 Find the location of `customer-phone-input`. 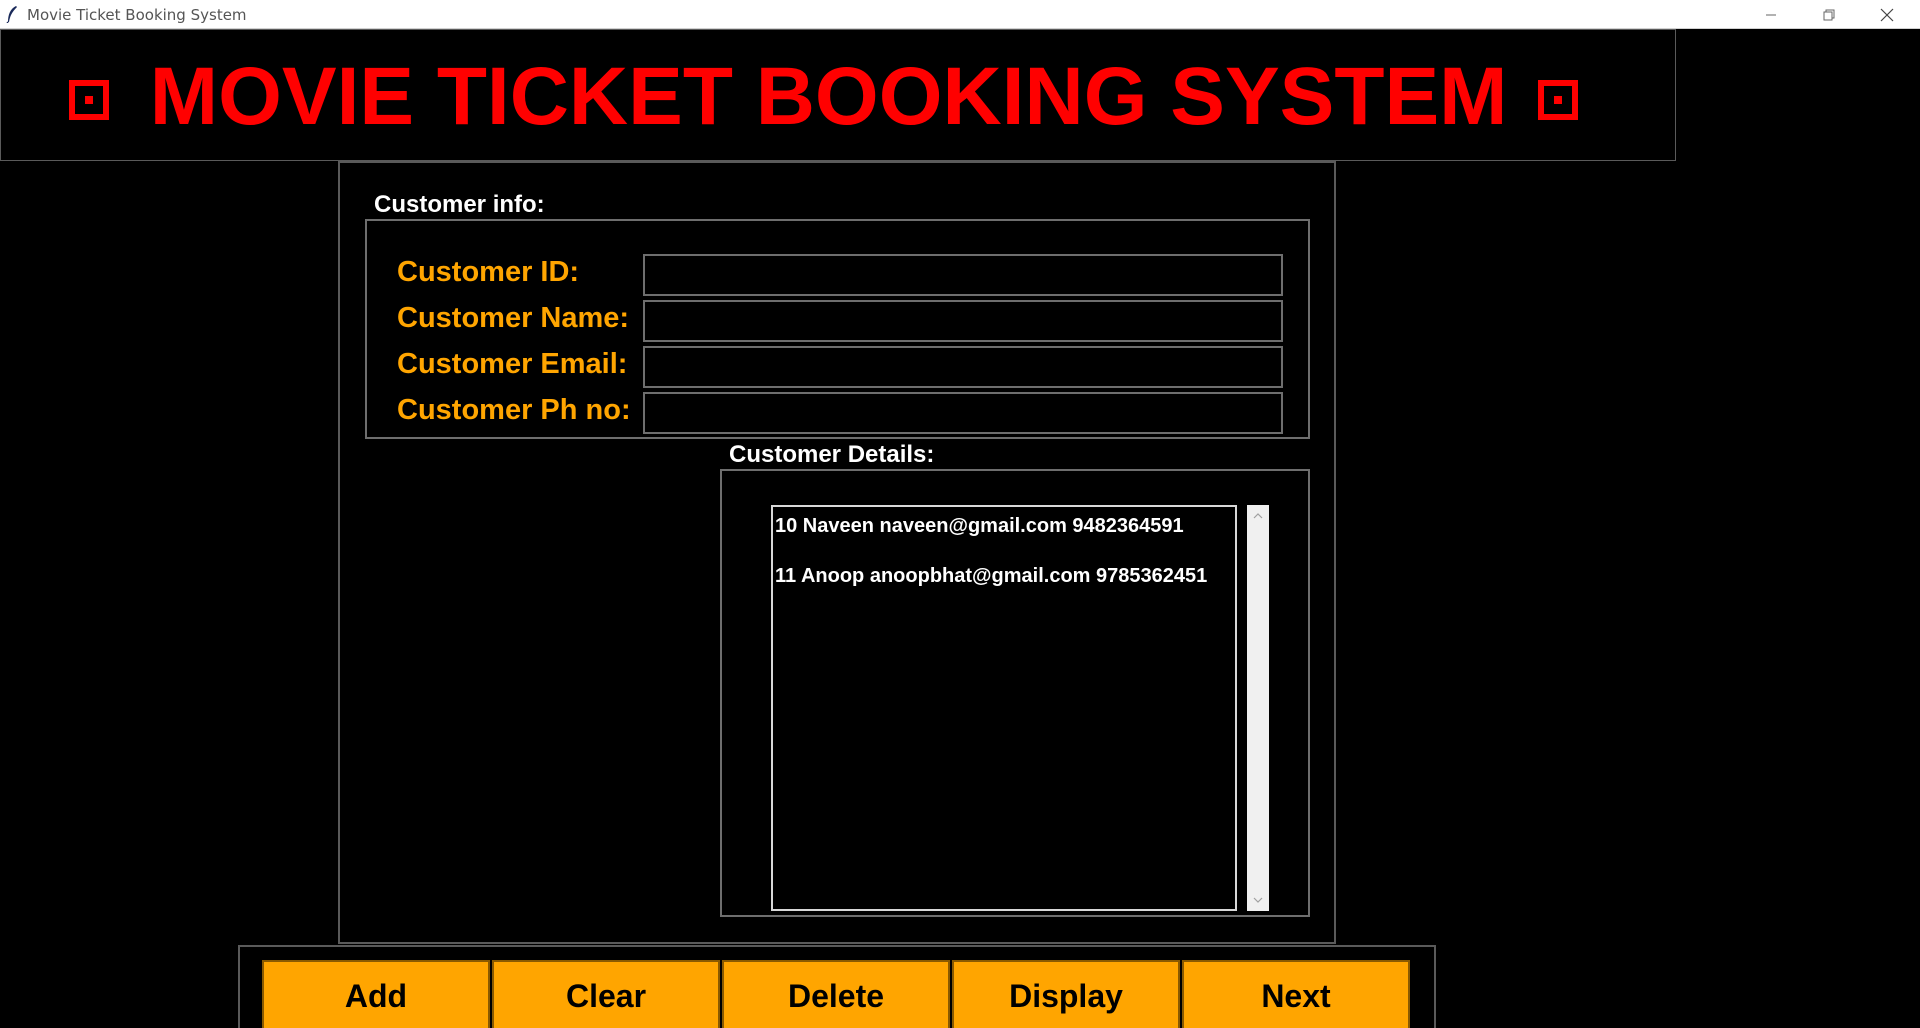

customer-phone-input is located at coordinates (963, 413).